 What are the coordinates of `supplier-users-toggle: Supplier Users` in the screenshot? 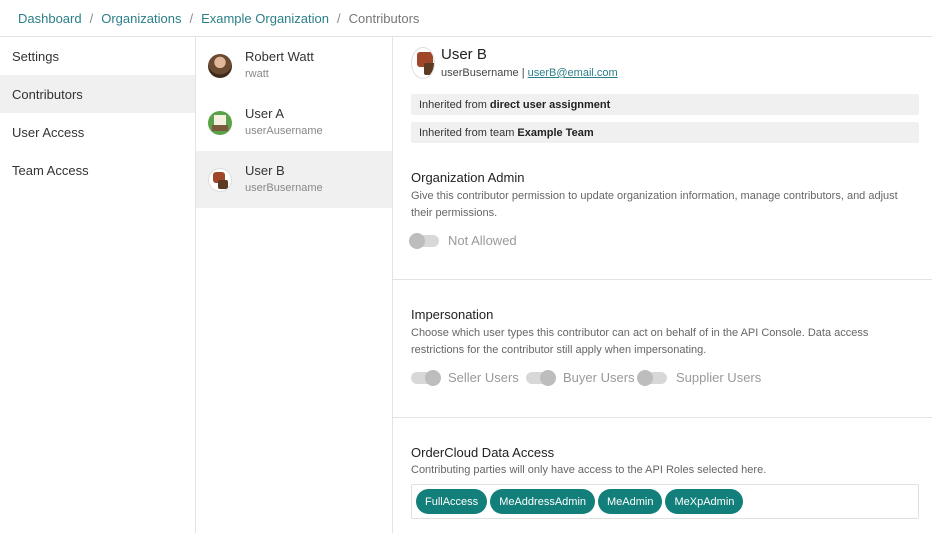 It's located at (699, 377).